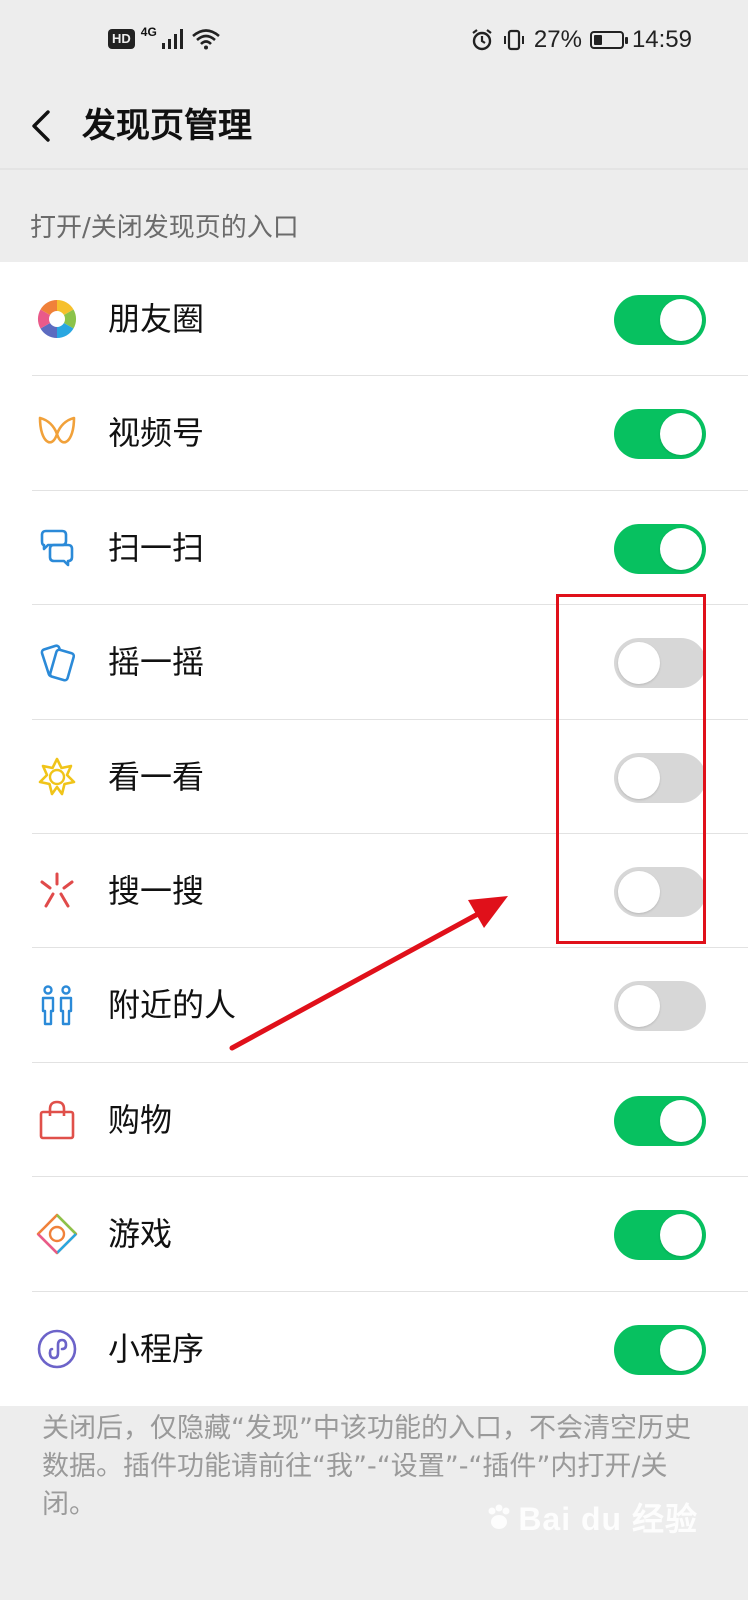 The height and width of the screenshot is (1600, 748). What do you see at coordinates (631, 769) in the screenshot?
I see `annotation-highlight-box` at bounding box center [631, 769].